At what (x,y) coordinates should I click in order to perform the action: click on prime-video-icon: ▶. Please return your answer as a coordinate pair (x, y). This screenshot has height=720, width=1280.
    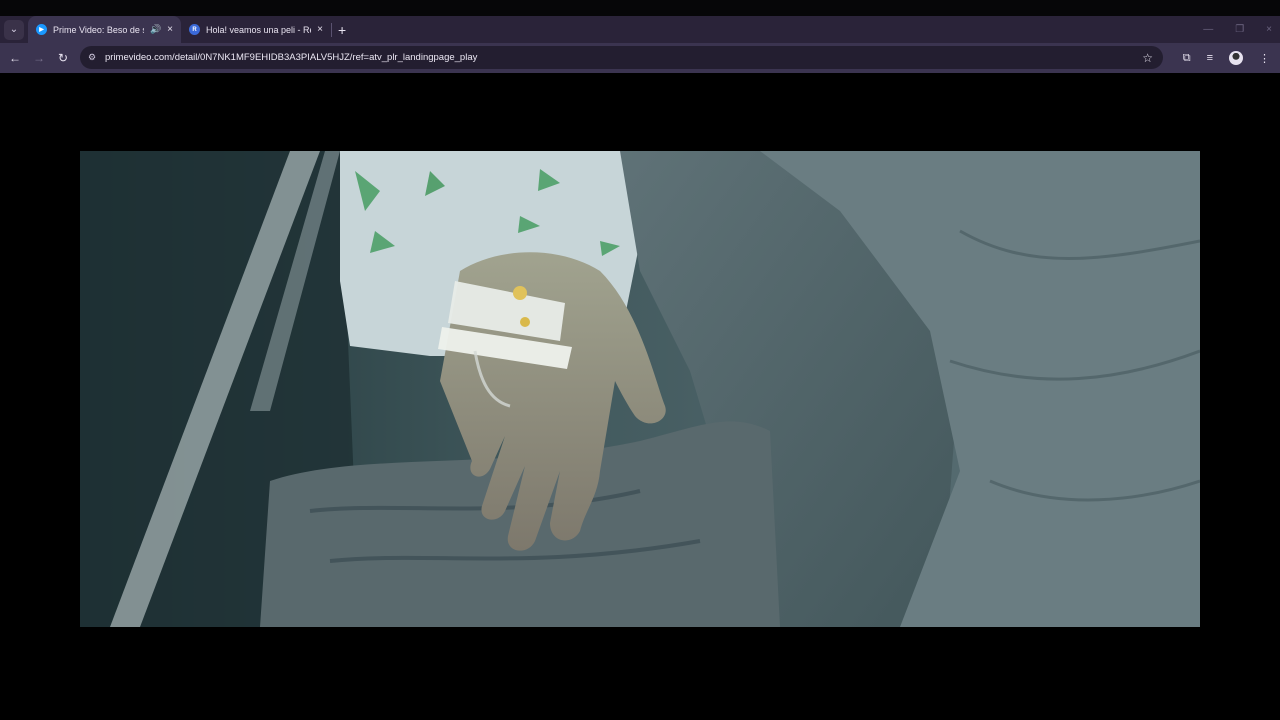
    Looking at the image, I should click on (41, 29).